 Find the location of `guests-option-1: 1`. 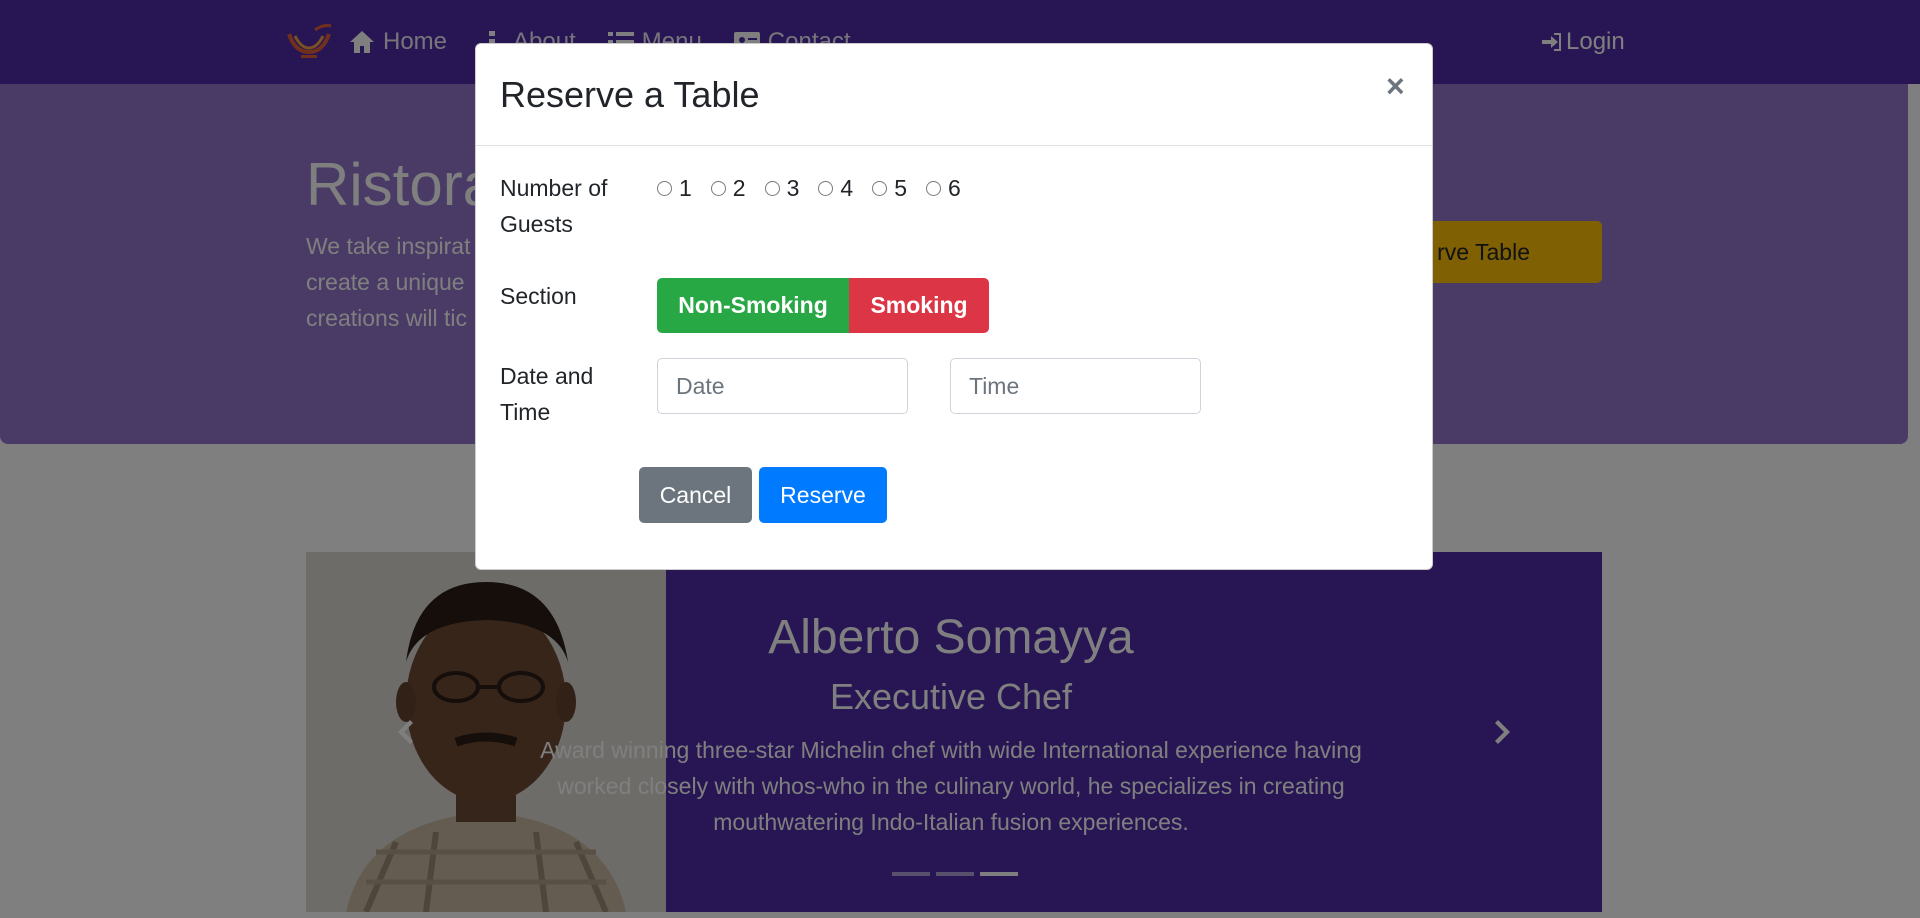

guests-option-1: 1 is located at coordinates (674, 188).